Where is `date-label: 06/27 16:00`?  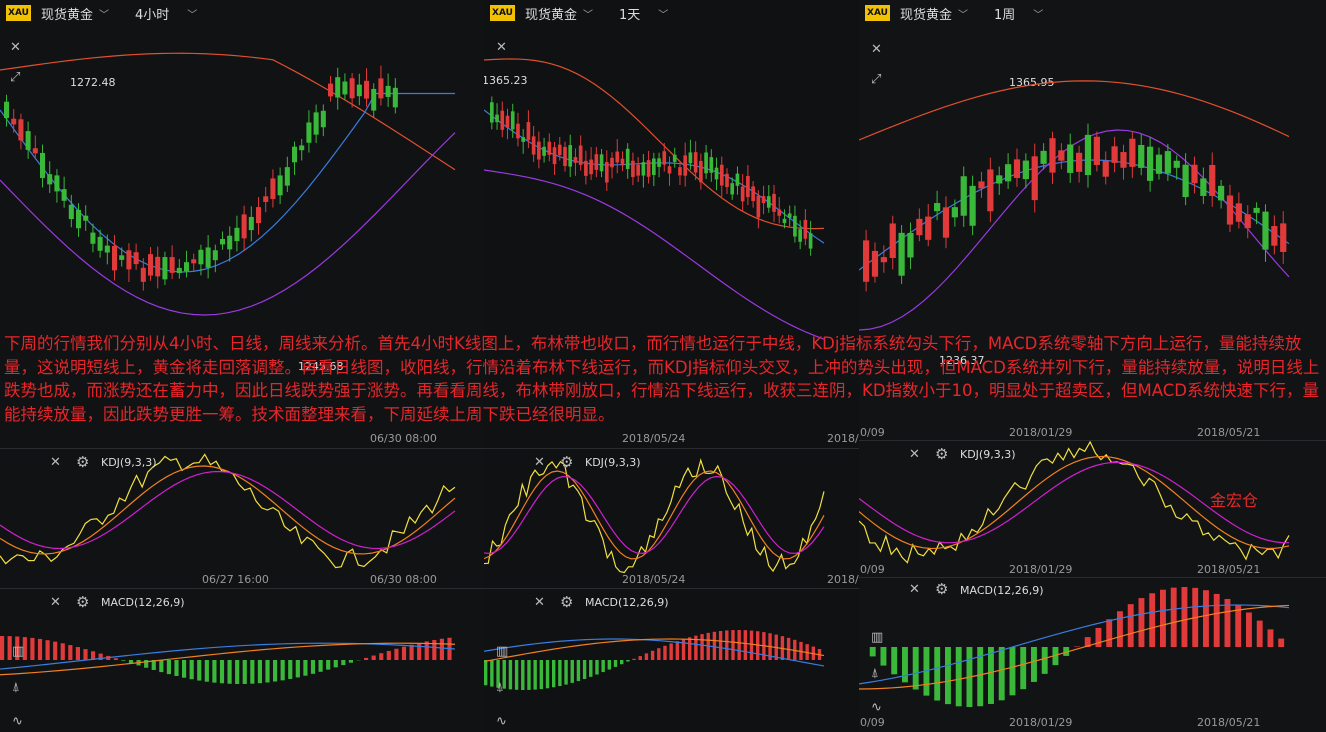 date-label: 06/27 16:00 is located at coordinates (235, 579).